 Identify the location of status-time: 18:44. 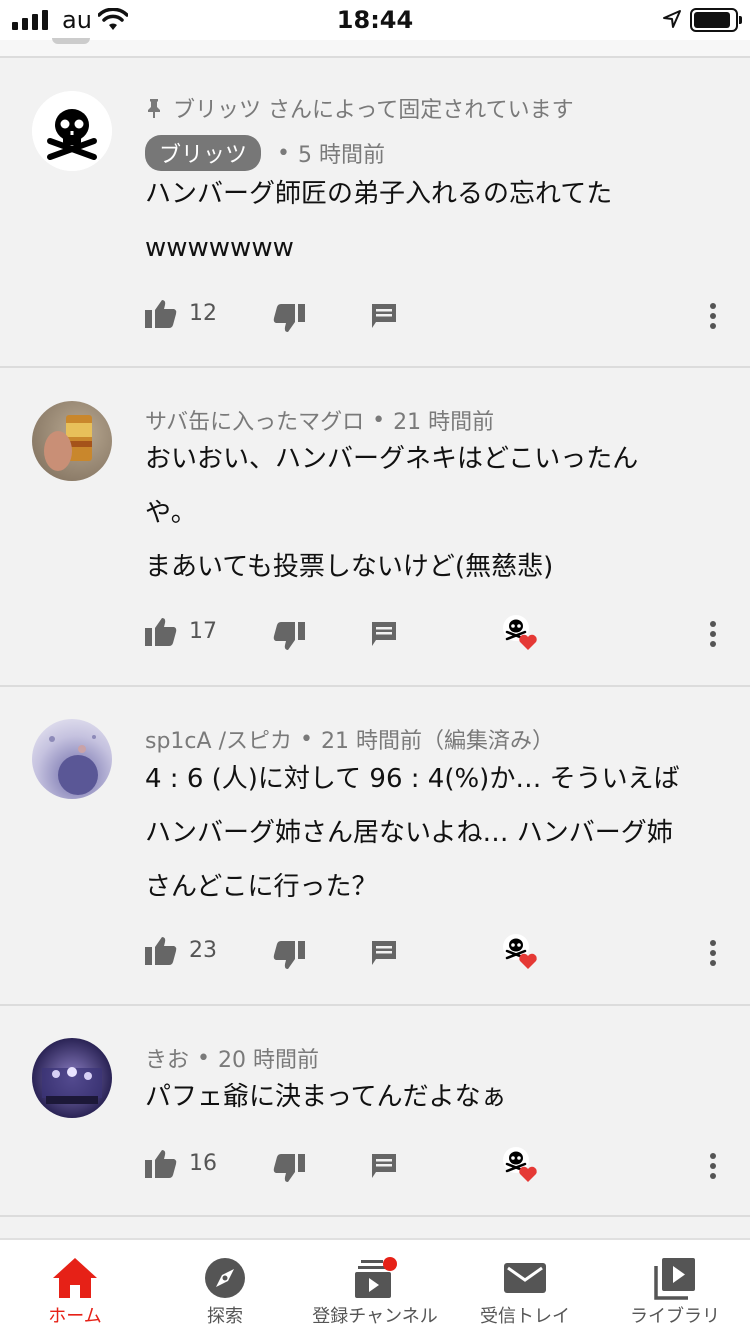
(375, 20).